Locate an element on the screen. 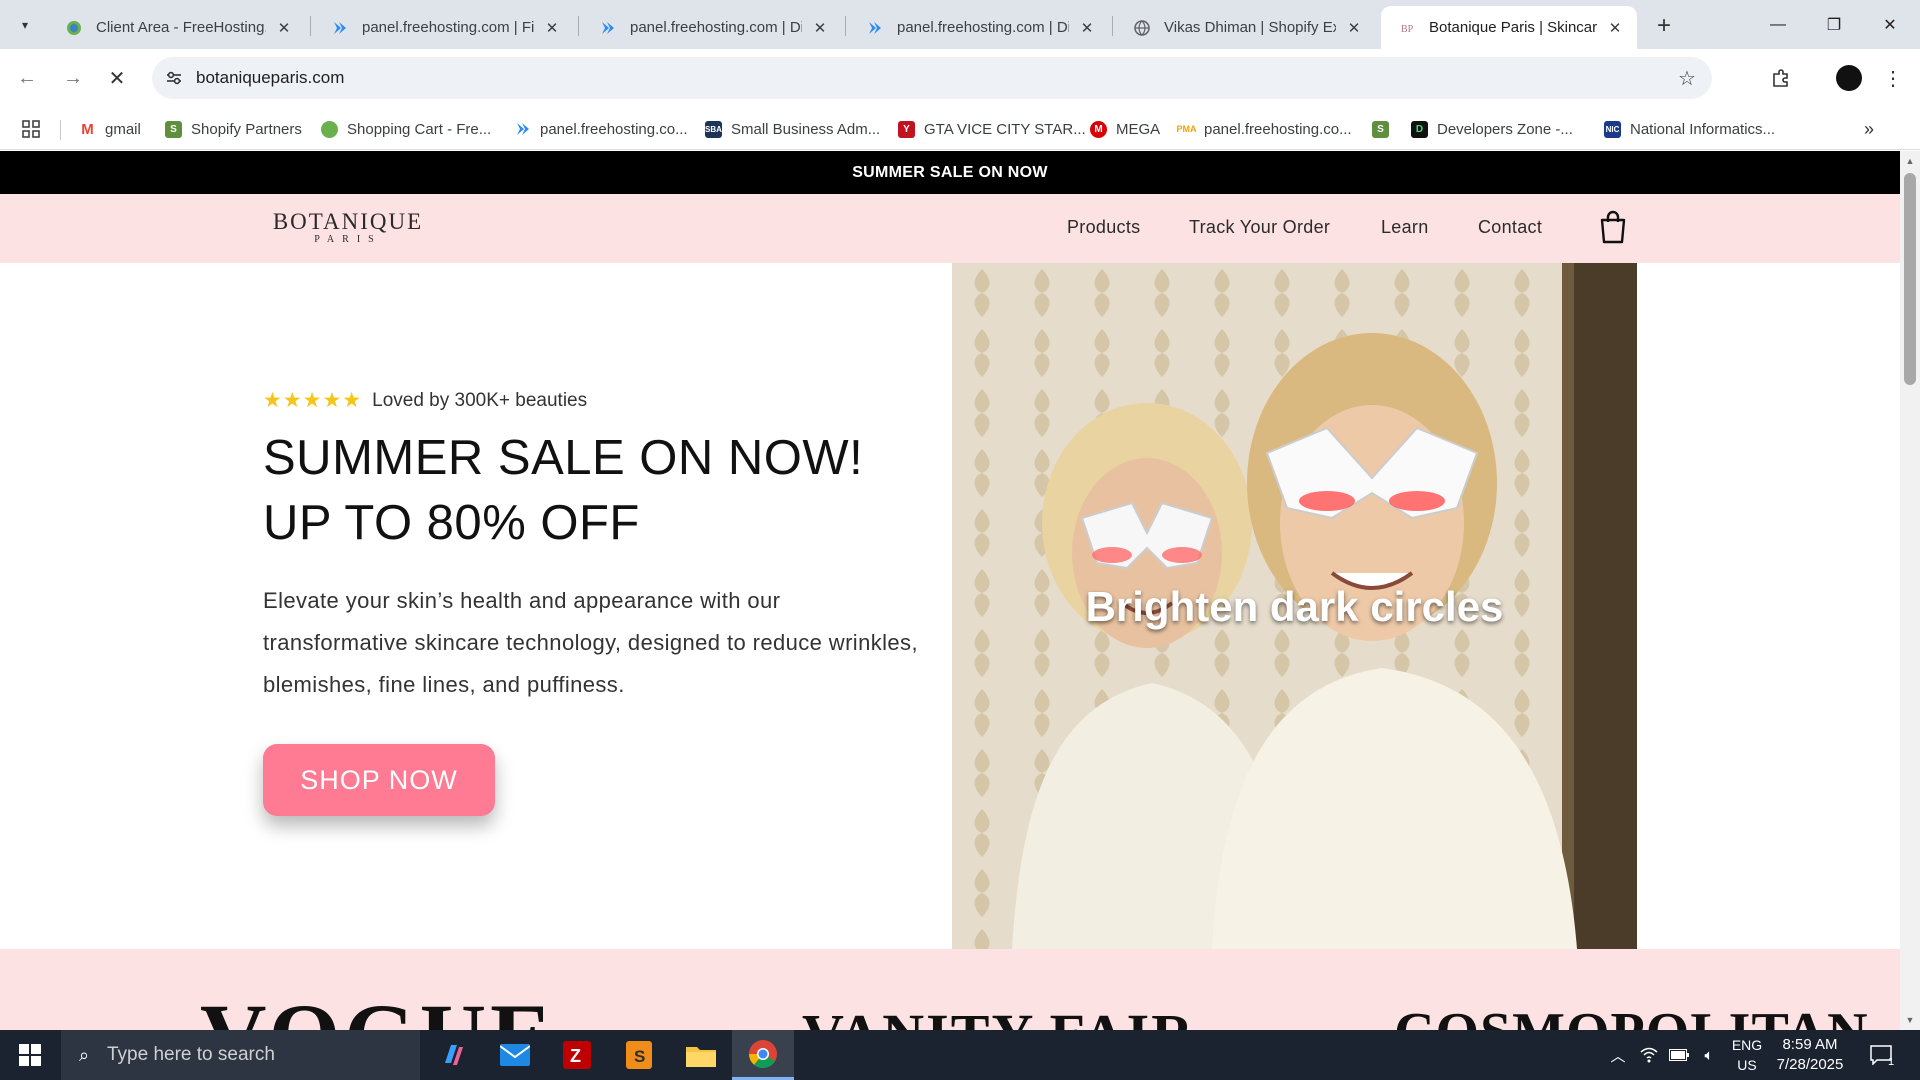 Image resolution: width=1920 pixels, height=1080 pixels. arrow-left-icon: ← is located at coordinates (27, 77).